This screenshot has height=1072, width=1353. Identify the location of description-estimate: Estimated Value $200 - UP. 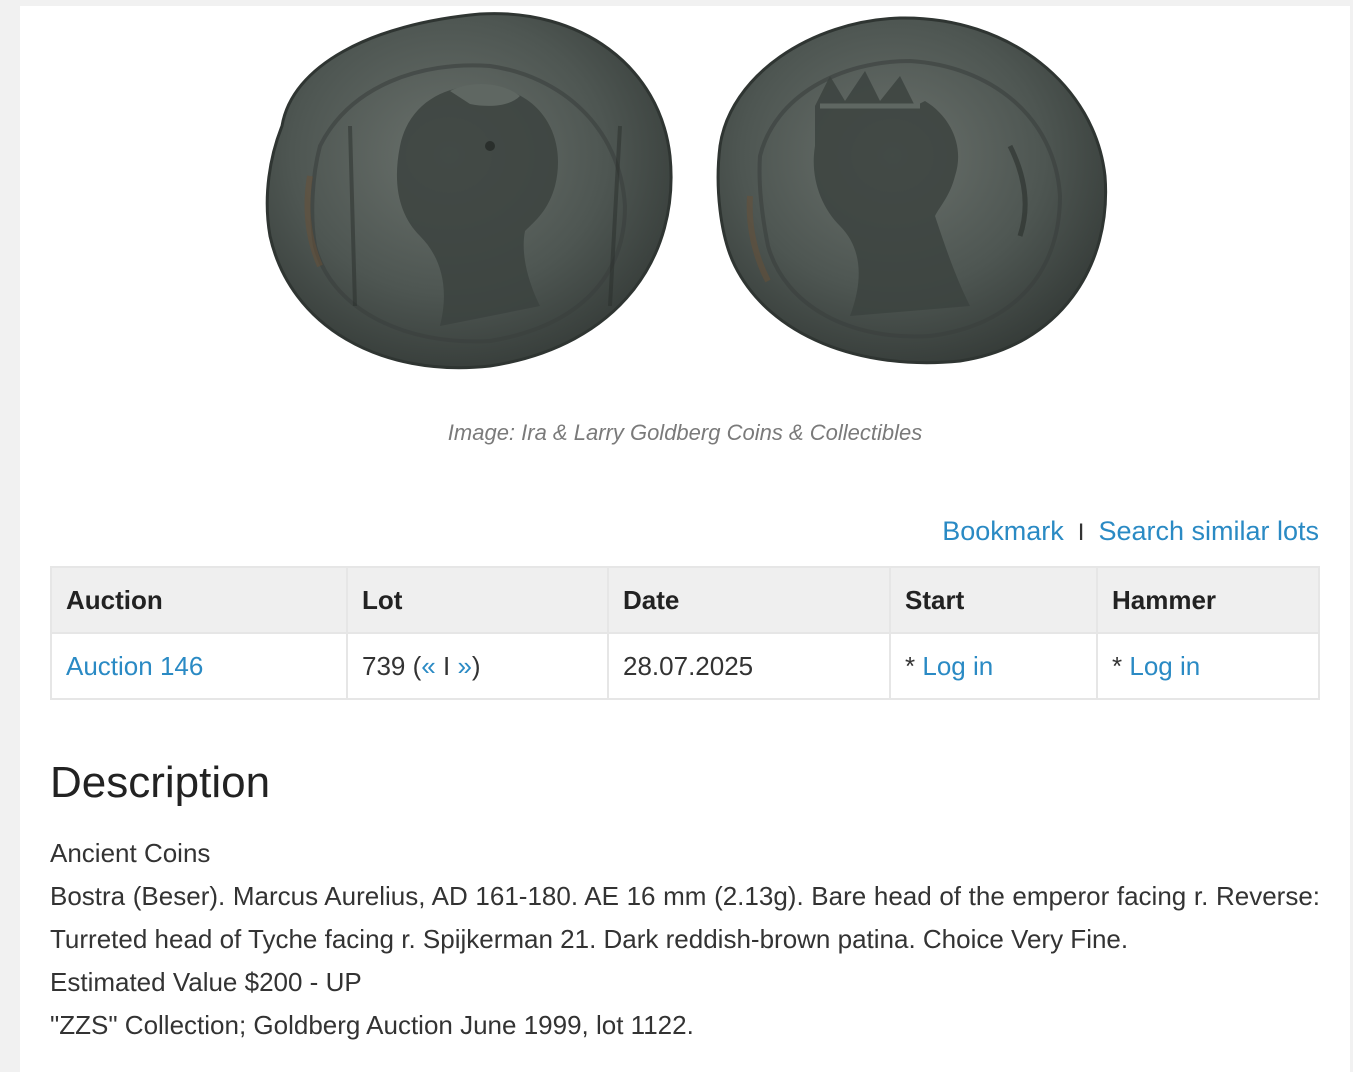
(206, 982).